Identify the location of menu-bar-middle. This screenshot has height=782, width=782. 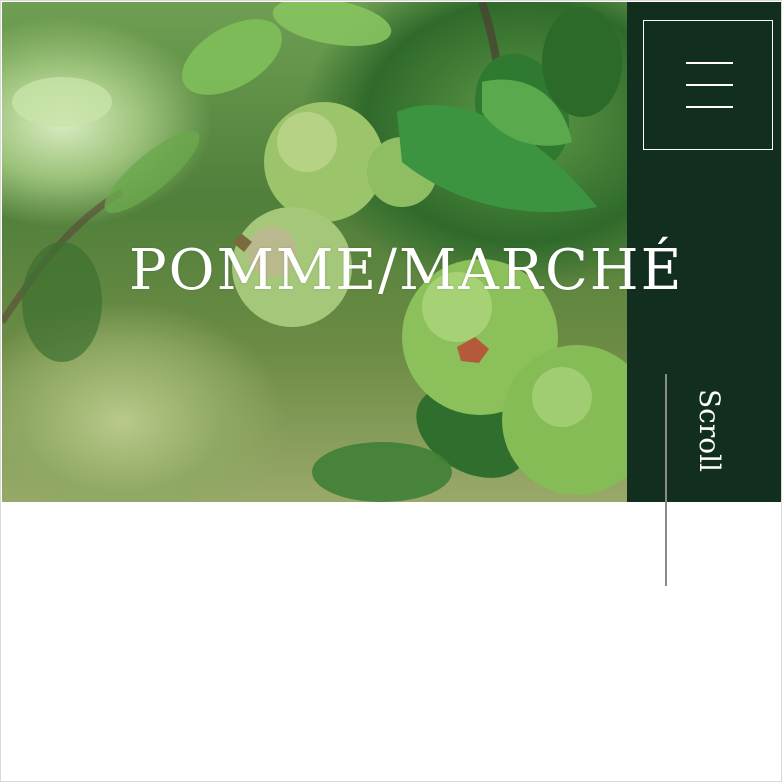
(709, 85).